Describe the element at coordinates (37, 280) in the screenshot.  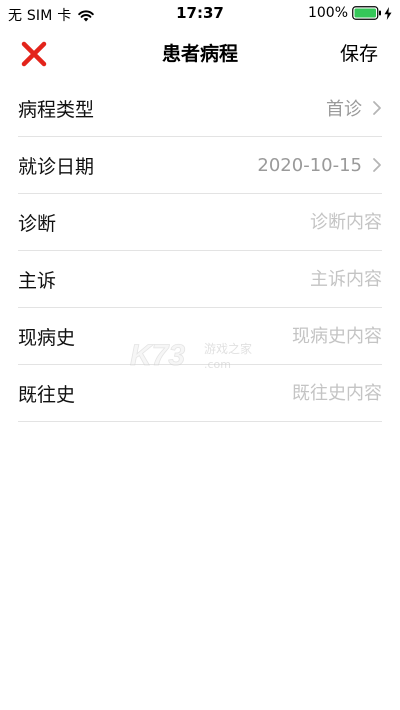
I see `row-label: 主诉` at that location.